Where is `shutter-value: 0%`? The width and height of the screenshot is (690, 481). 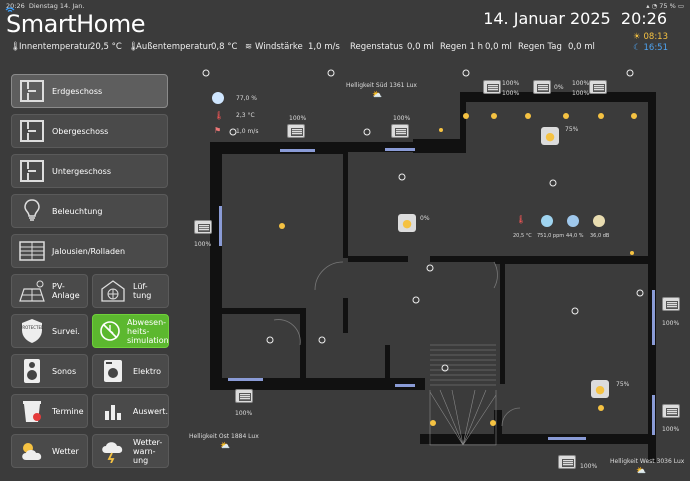 shutter-value: 0% is located at coordinates (559, 87).